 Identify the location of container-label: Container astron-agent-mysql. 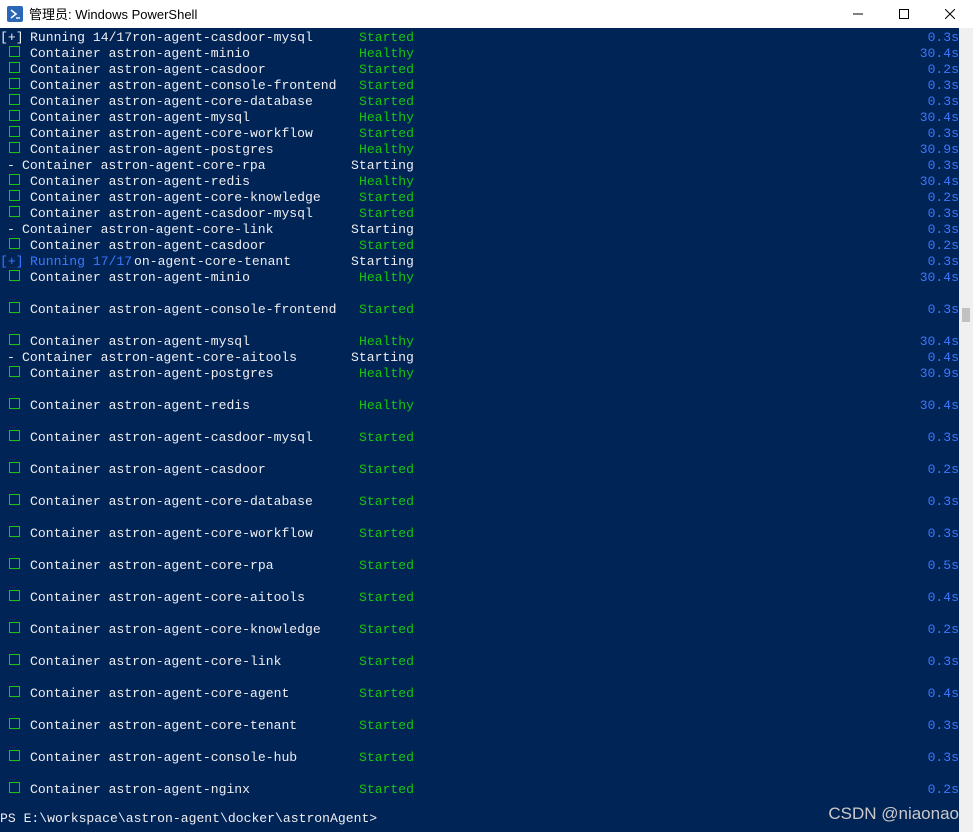
(140, 341).